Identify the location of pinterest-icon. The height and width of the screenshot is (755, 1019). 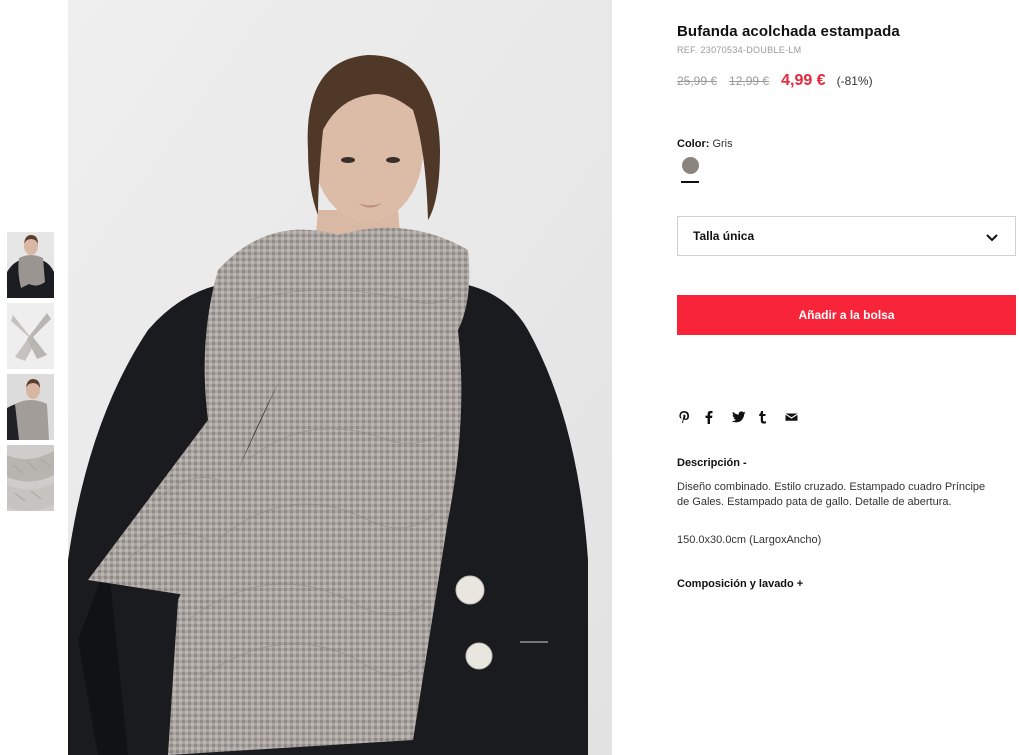
(690, 417).